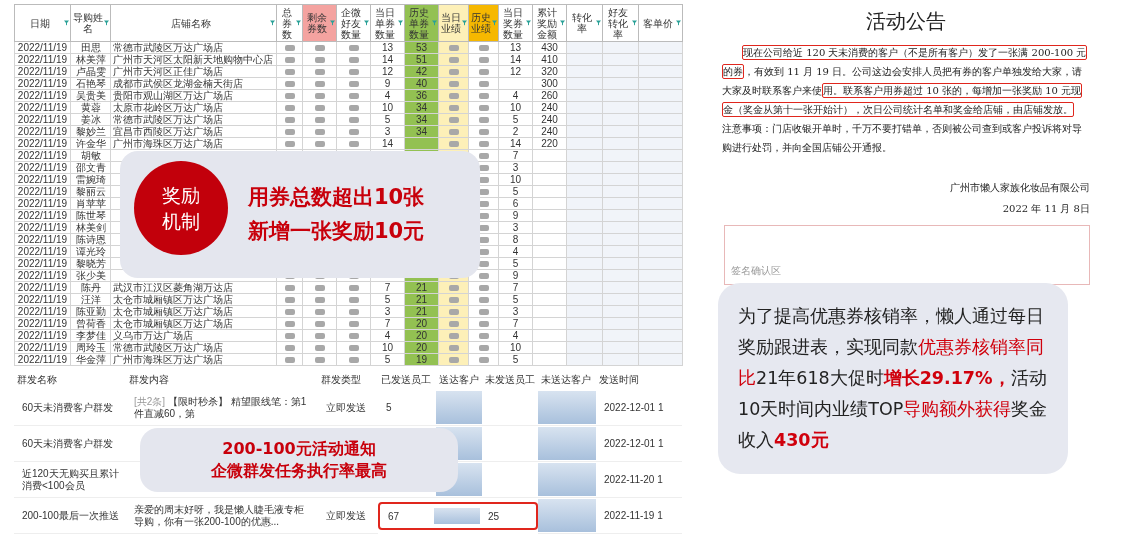 The height and width of the screenshot is (560, 1125). What do you see at coordinates (42, 23) in the screenshot?
I see `column-header: 日期` at bounding box center [42, 23].